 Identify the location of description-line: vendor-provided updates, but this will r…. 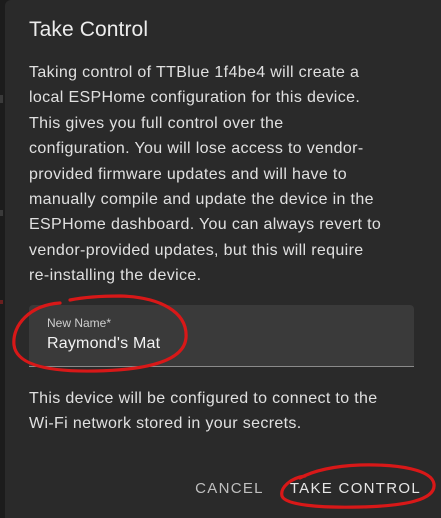
(196, 250).